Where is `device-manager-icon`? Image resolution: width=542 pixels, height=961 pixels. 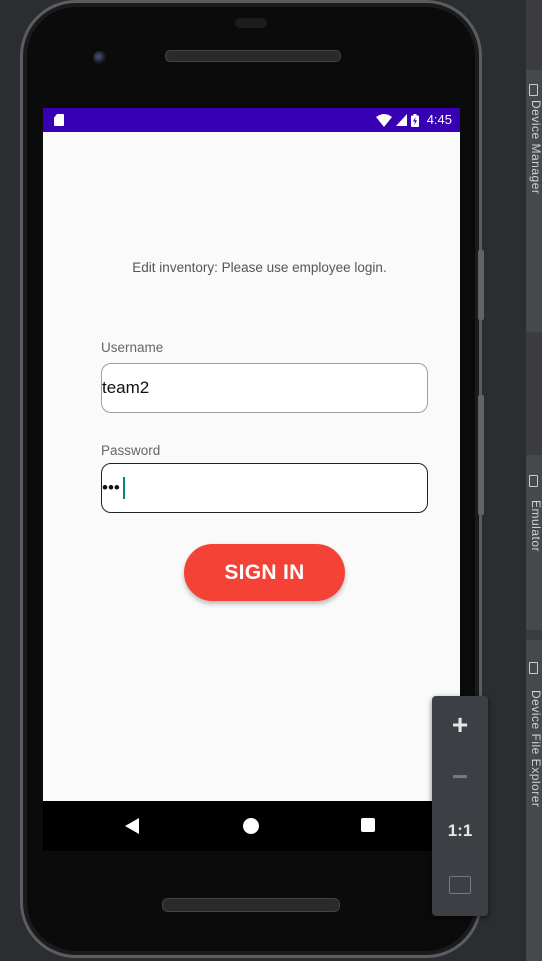
device-manager-icon is located at coordinates (533, 90).